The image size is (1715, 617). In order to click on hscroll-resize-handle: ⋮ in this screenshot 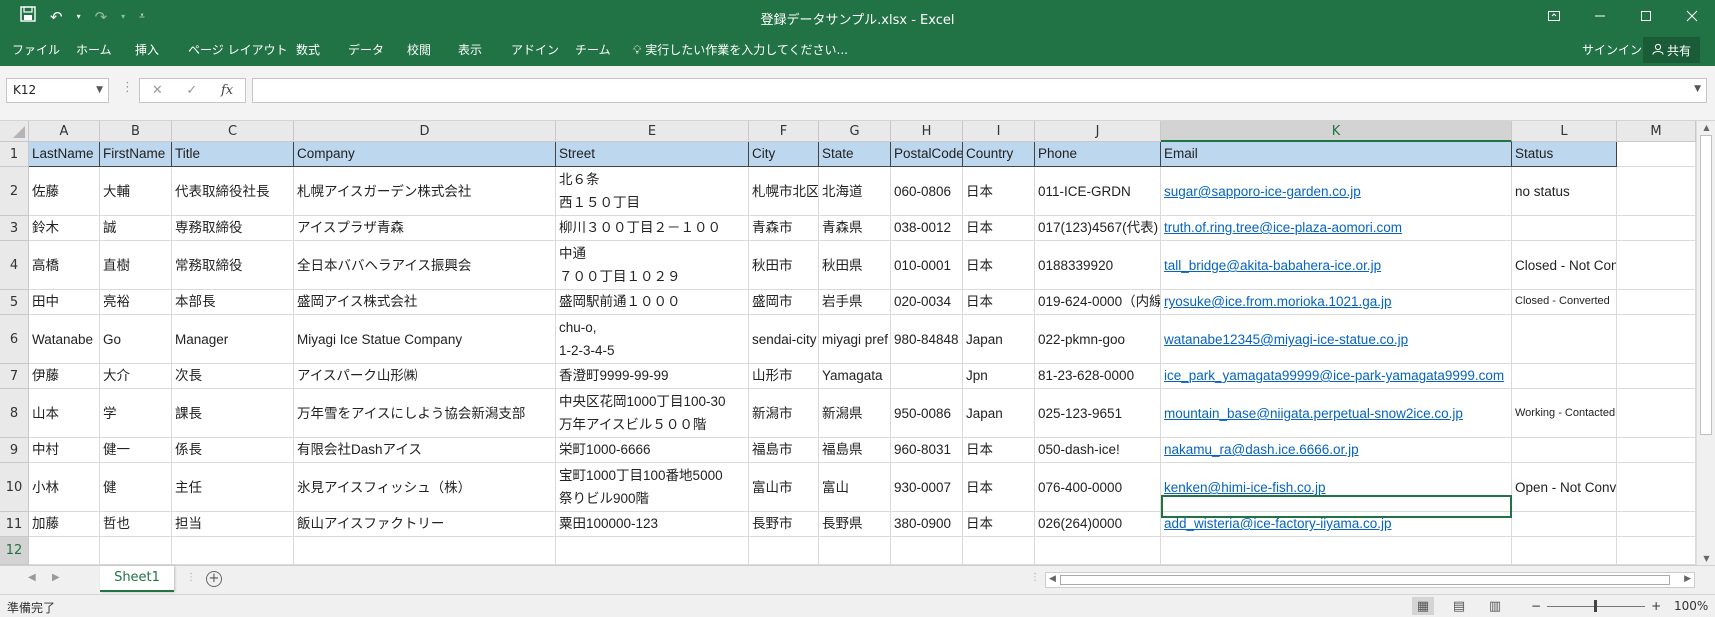, I will do `click(1035, 577)`.